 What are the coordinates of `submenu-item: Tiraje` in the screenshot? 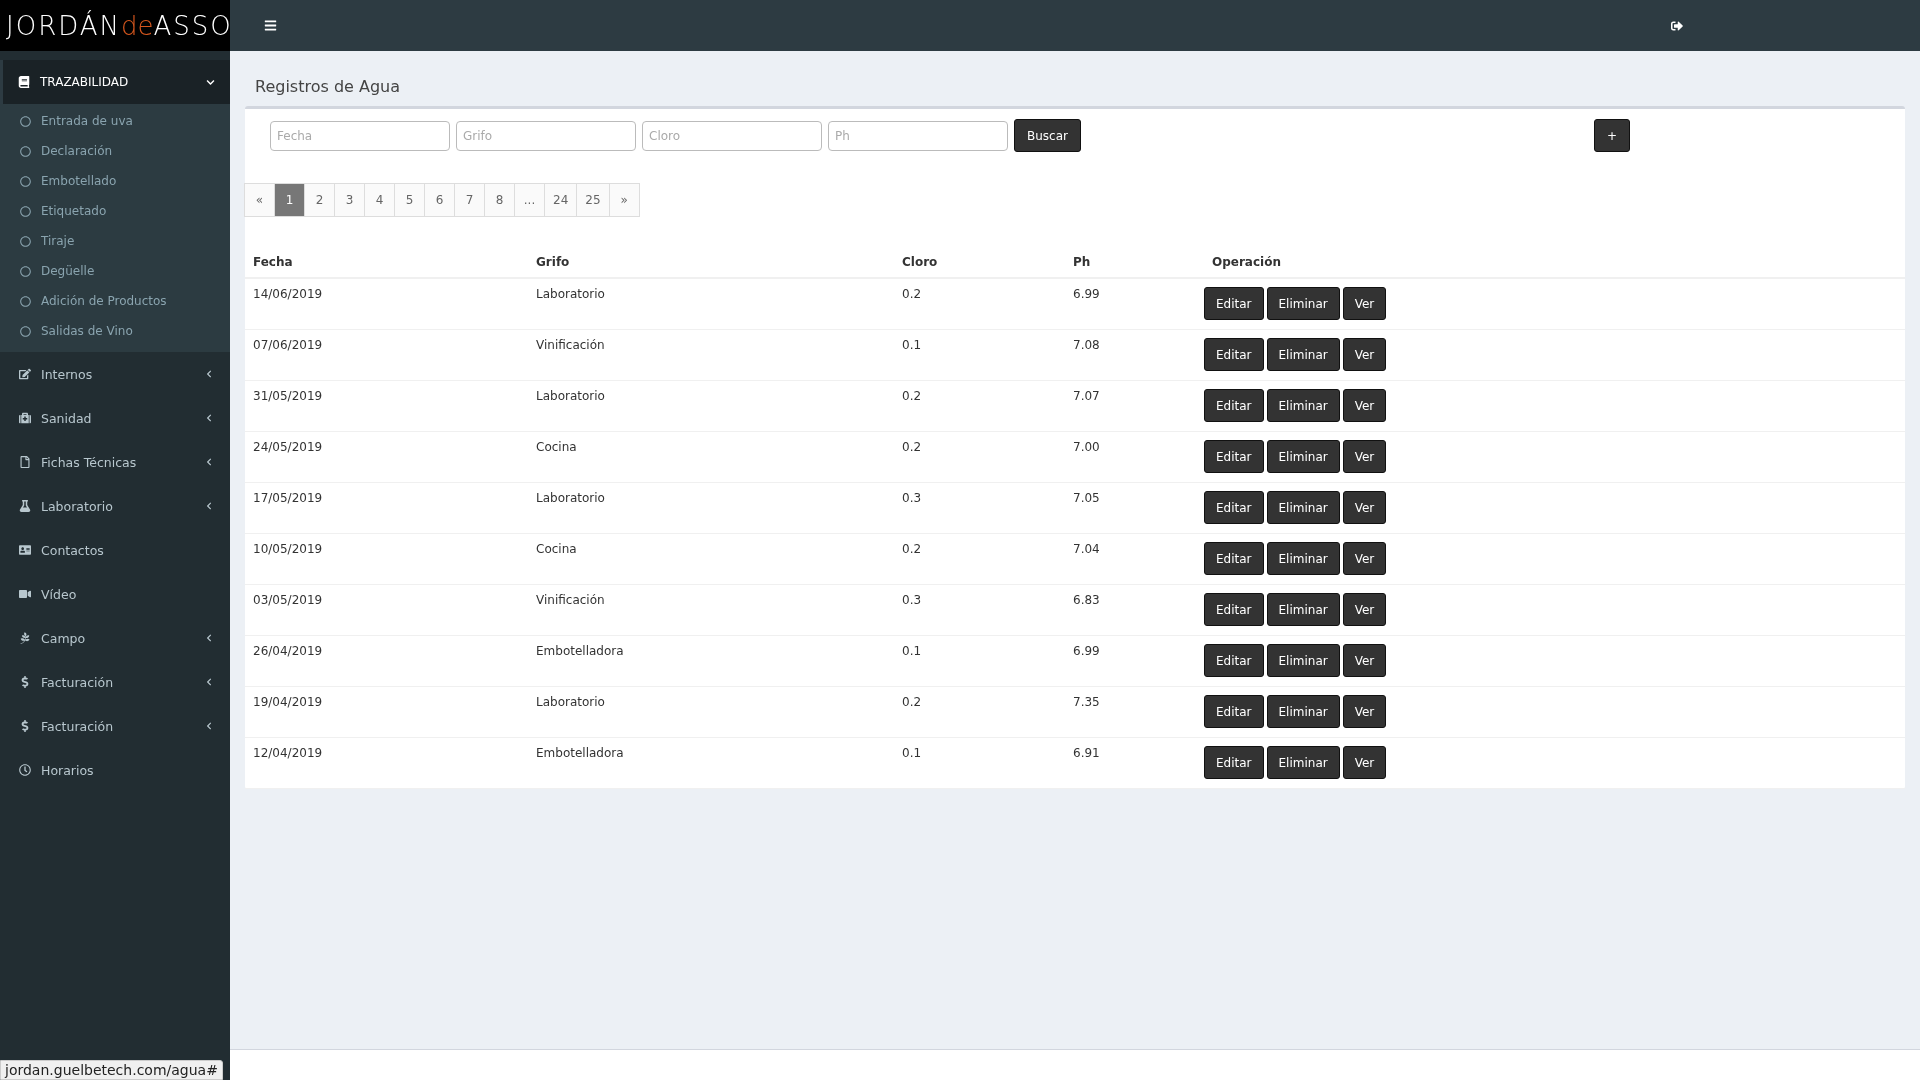 It's located at (115, 241).